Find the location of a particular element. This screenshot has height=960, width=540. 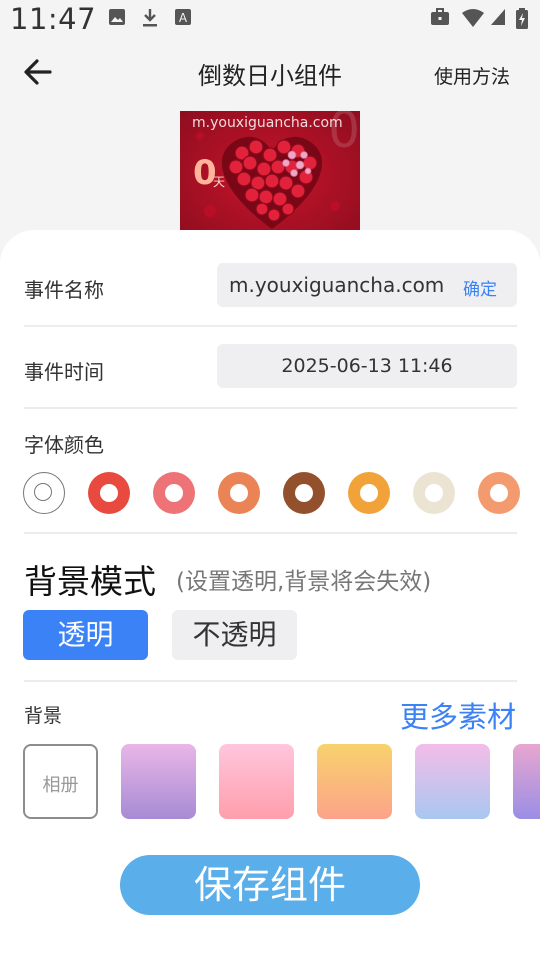

album-label: 相册 is located at coordinates (60, 785).